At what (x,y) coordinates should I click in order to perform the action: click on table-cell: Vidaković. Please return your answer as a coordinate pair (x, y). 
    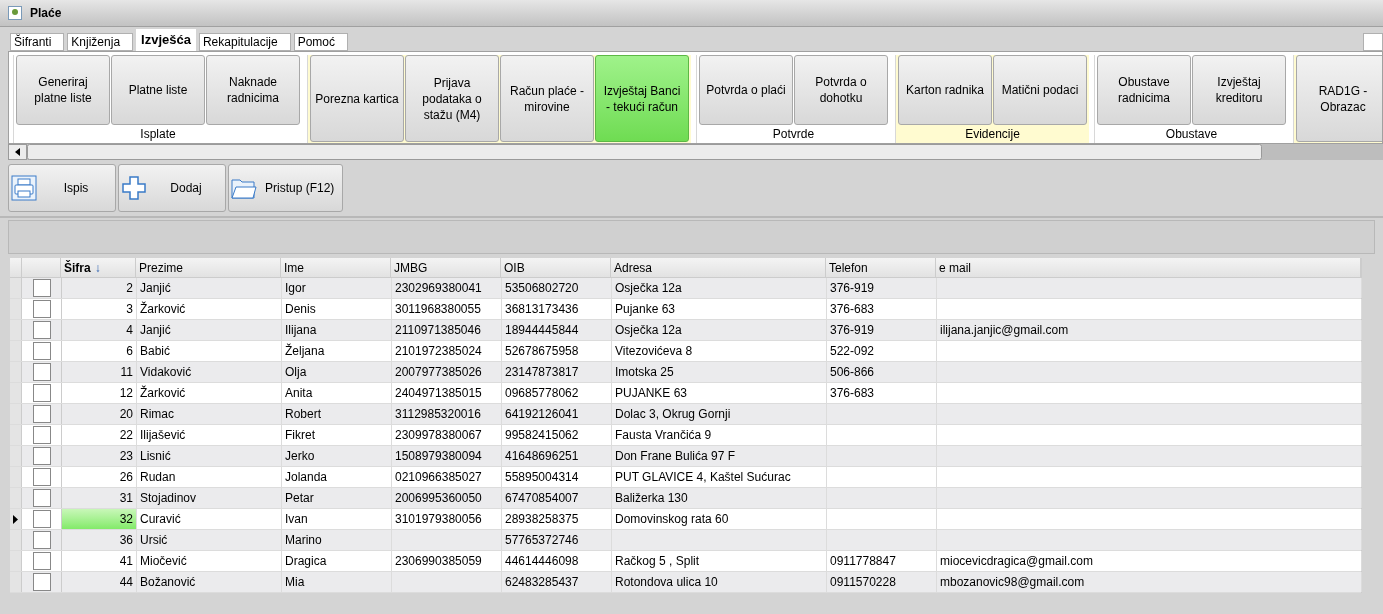
    Looking at the image, I should click on (209, 372).